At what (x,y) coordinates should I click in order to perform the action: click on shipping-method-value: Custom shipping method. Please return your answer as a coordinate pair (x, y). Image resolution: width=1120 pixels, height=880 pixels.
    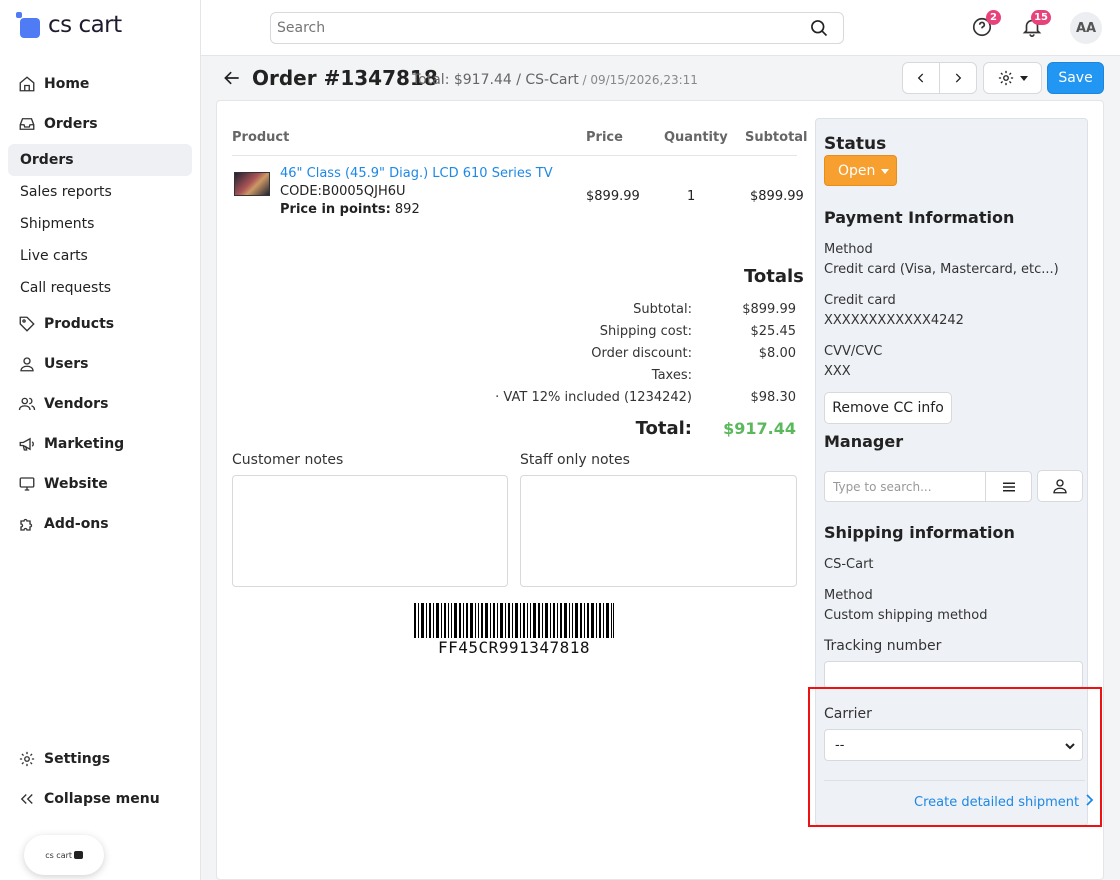
    Looking at the image, I should click on (906, 615).